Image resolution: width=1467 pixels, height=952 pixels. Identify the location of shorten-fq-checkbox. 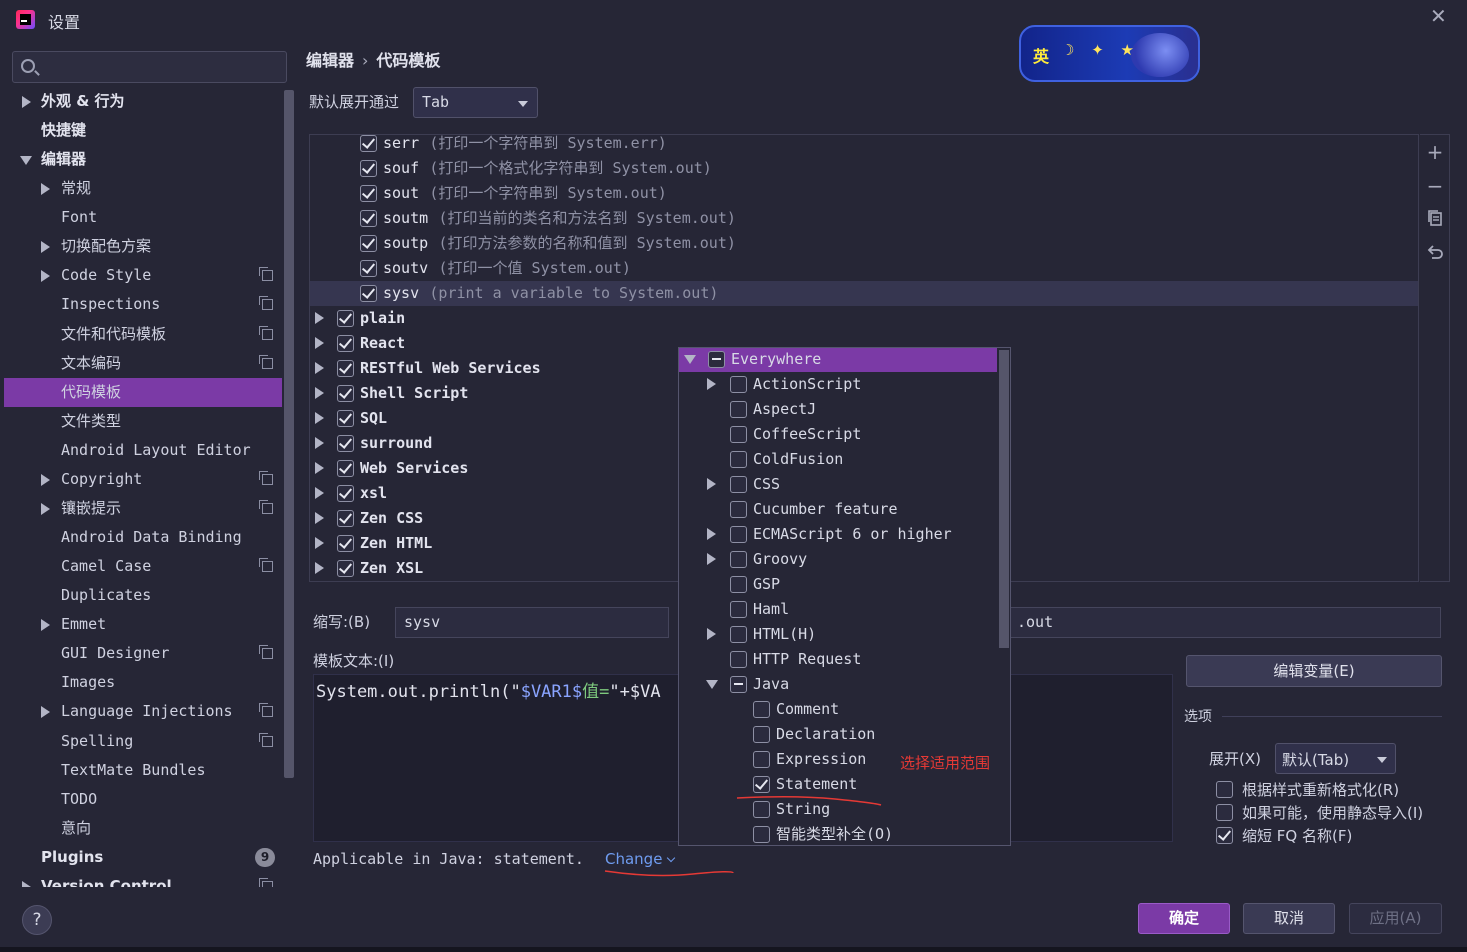
(1224, 835).